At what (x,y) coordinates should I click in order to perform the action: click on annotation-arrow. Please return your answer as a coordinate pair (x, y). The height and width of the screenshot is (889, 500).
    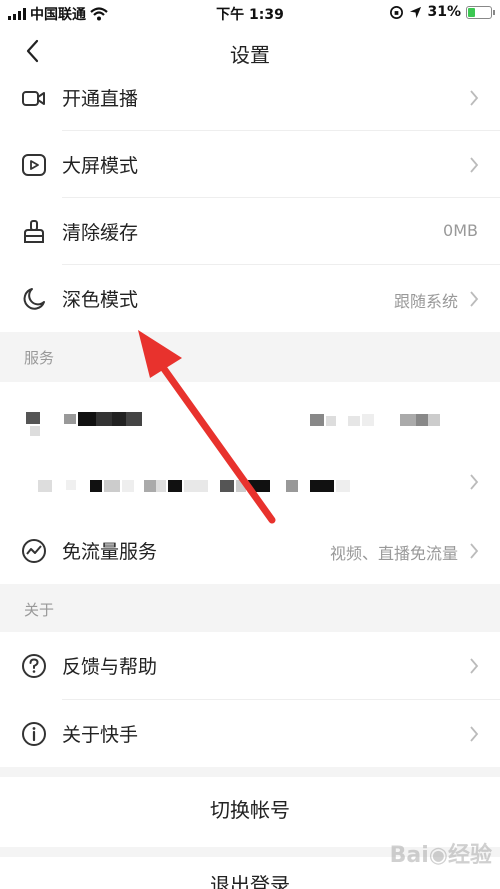
    Looking at the image, I should click on (207, 427).